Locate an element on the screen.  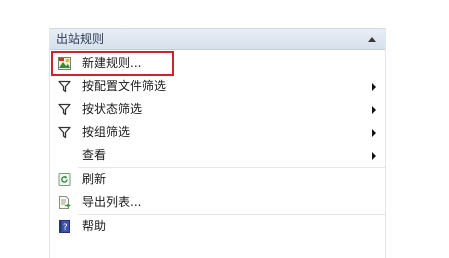
menu-item-filter-by-group: 按组筛选 is located at coordinates (217, 132).